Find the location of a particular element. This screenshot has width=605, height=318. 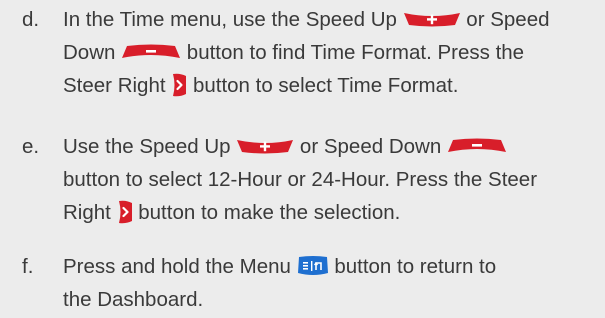

text-segment: Steer Right is located at coordinates (117, 85).